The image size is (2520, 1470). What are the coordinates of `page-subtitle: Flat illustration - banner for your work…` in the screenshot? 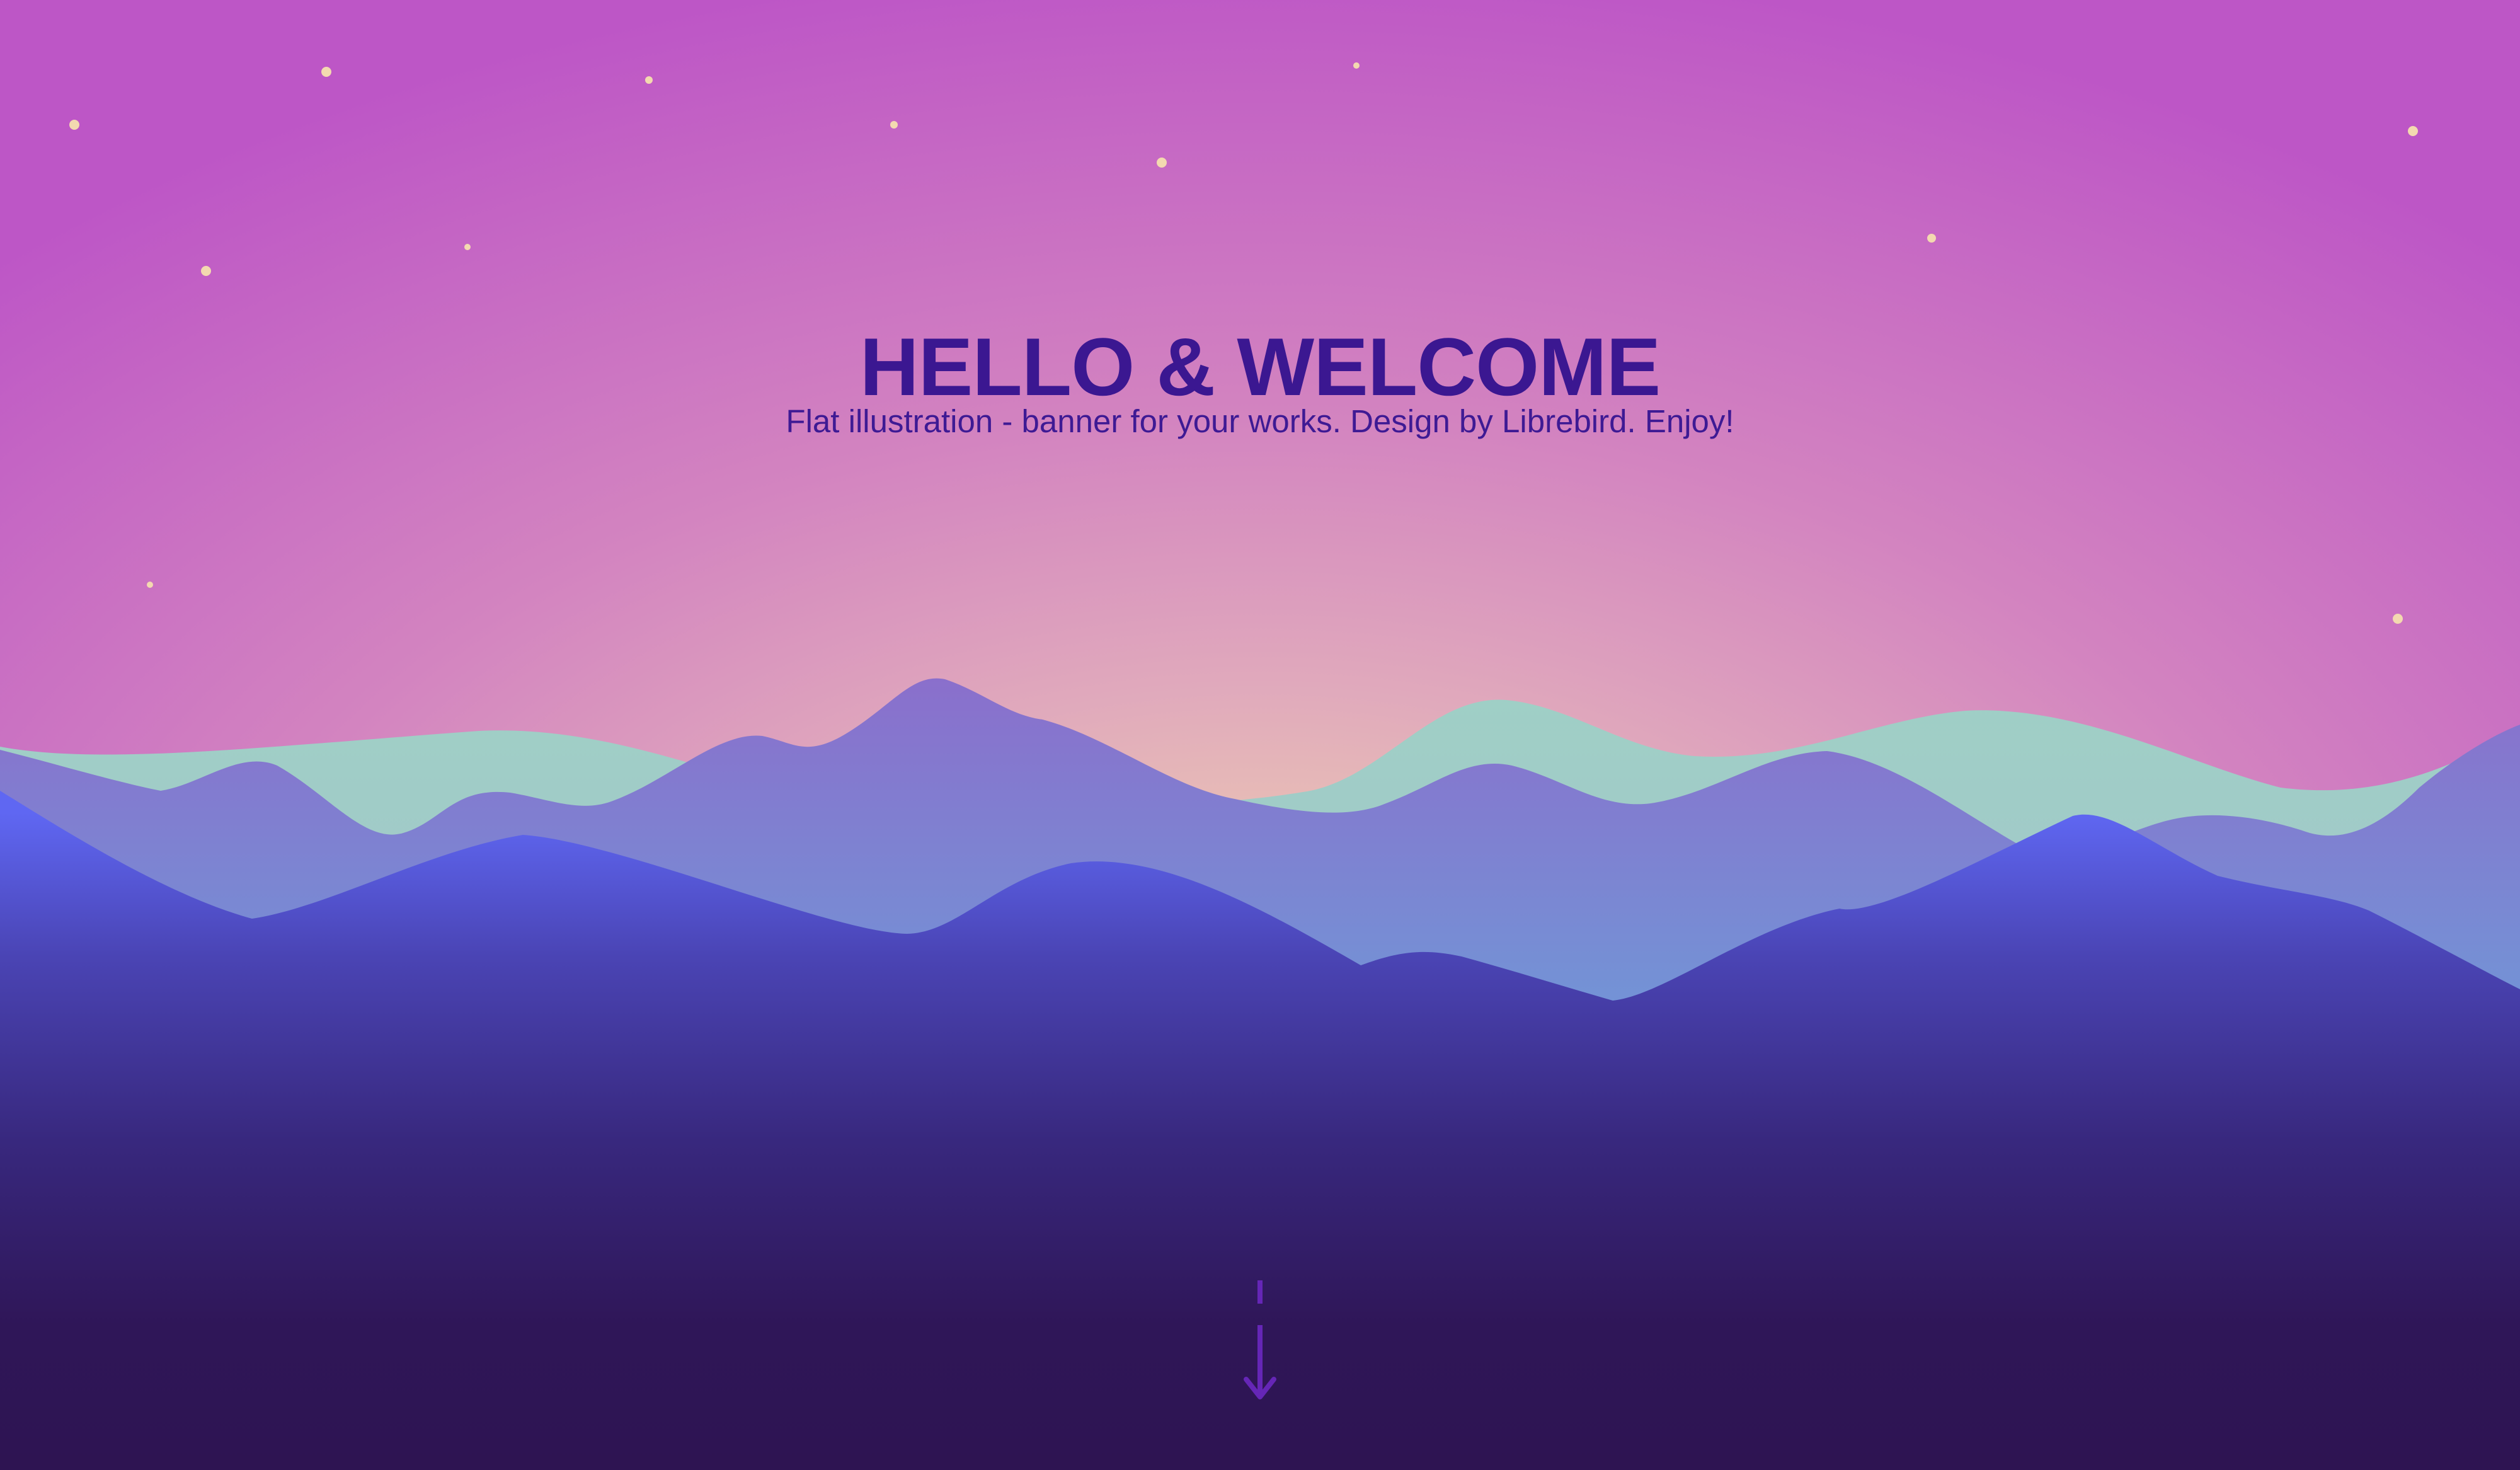 It's located at (1260, 421).